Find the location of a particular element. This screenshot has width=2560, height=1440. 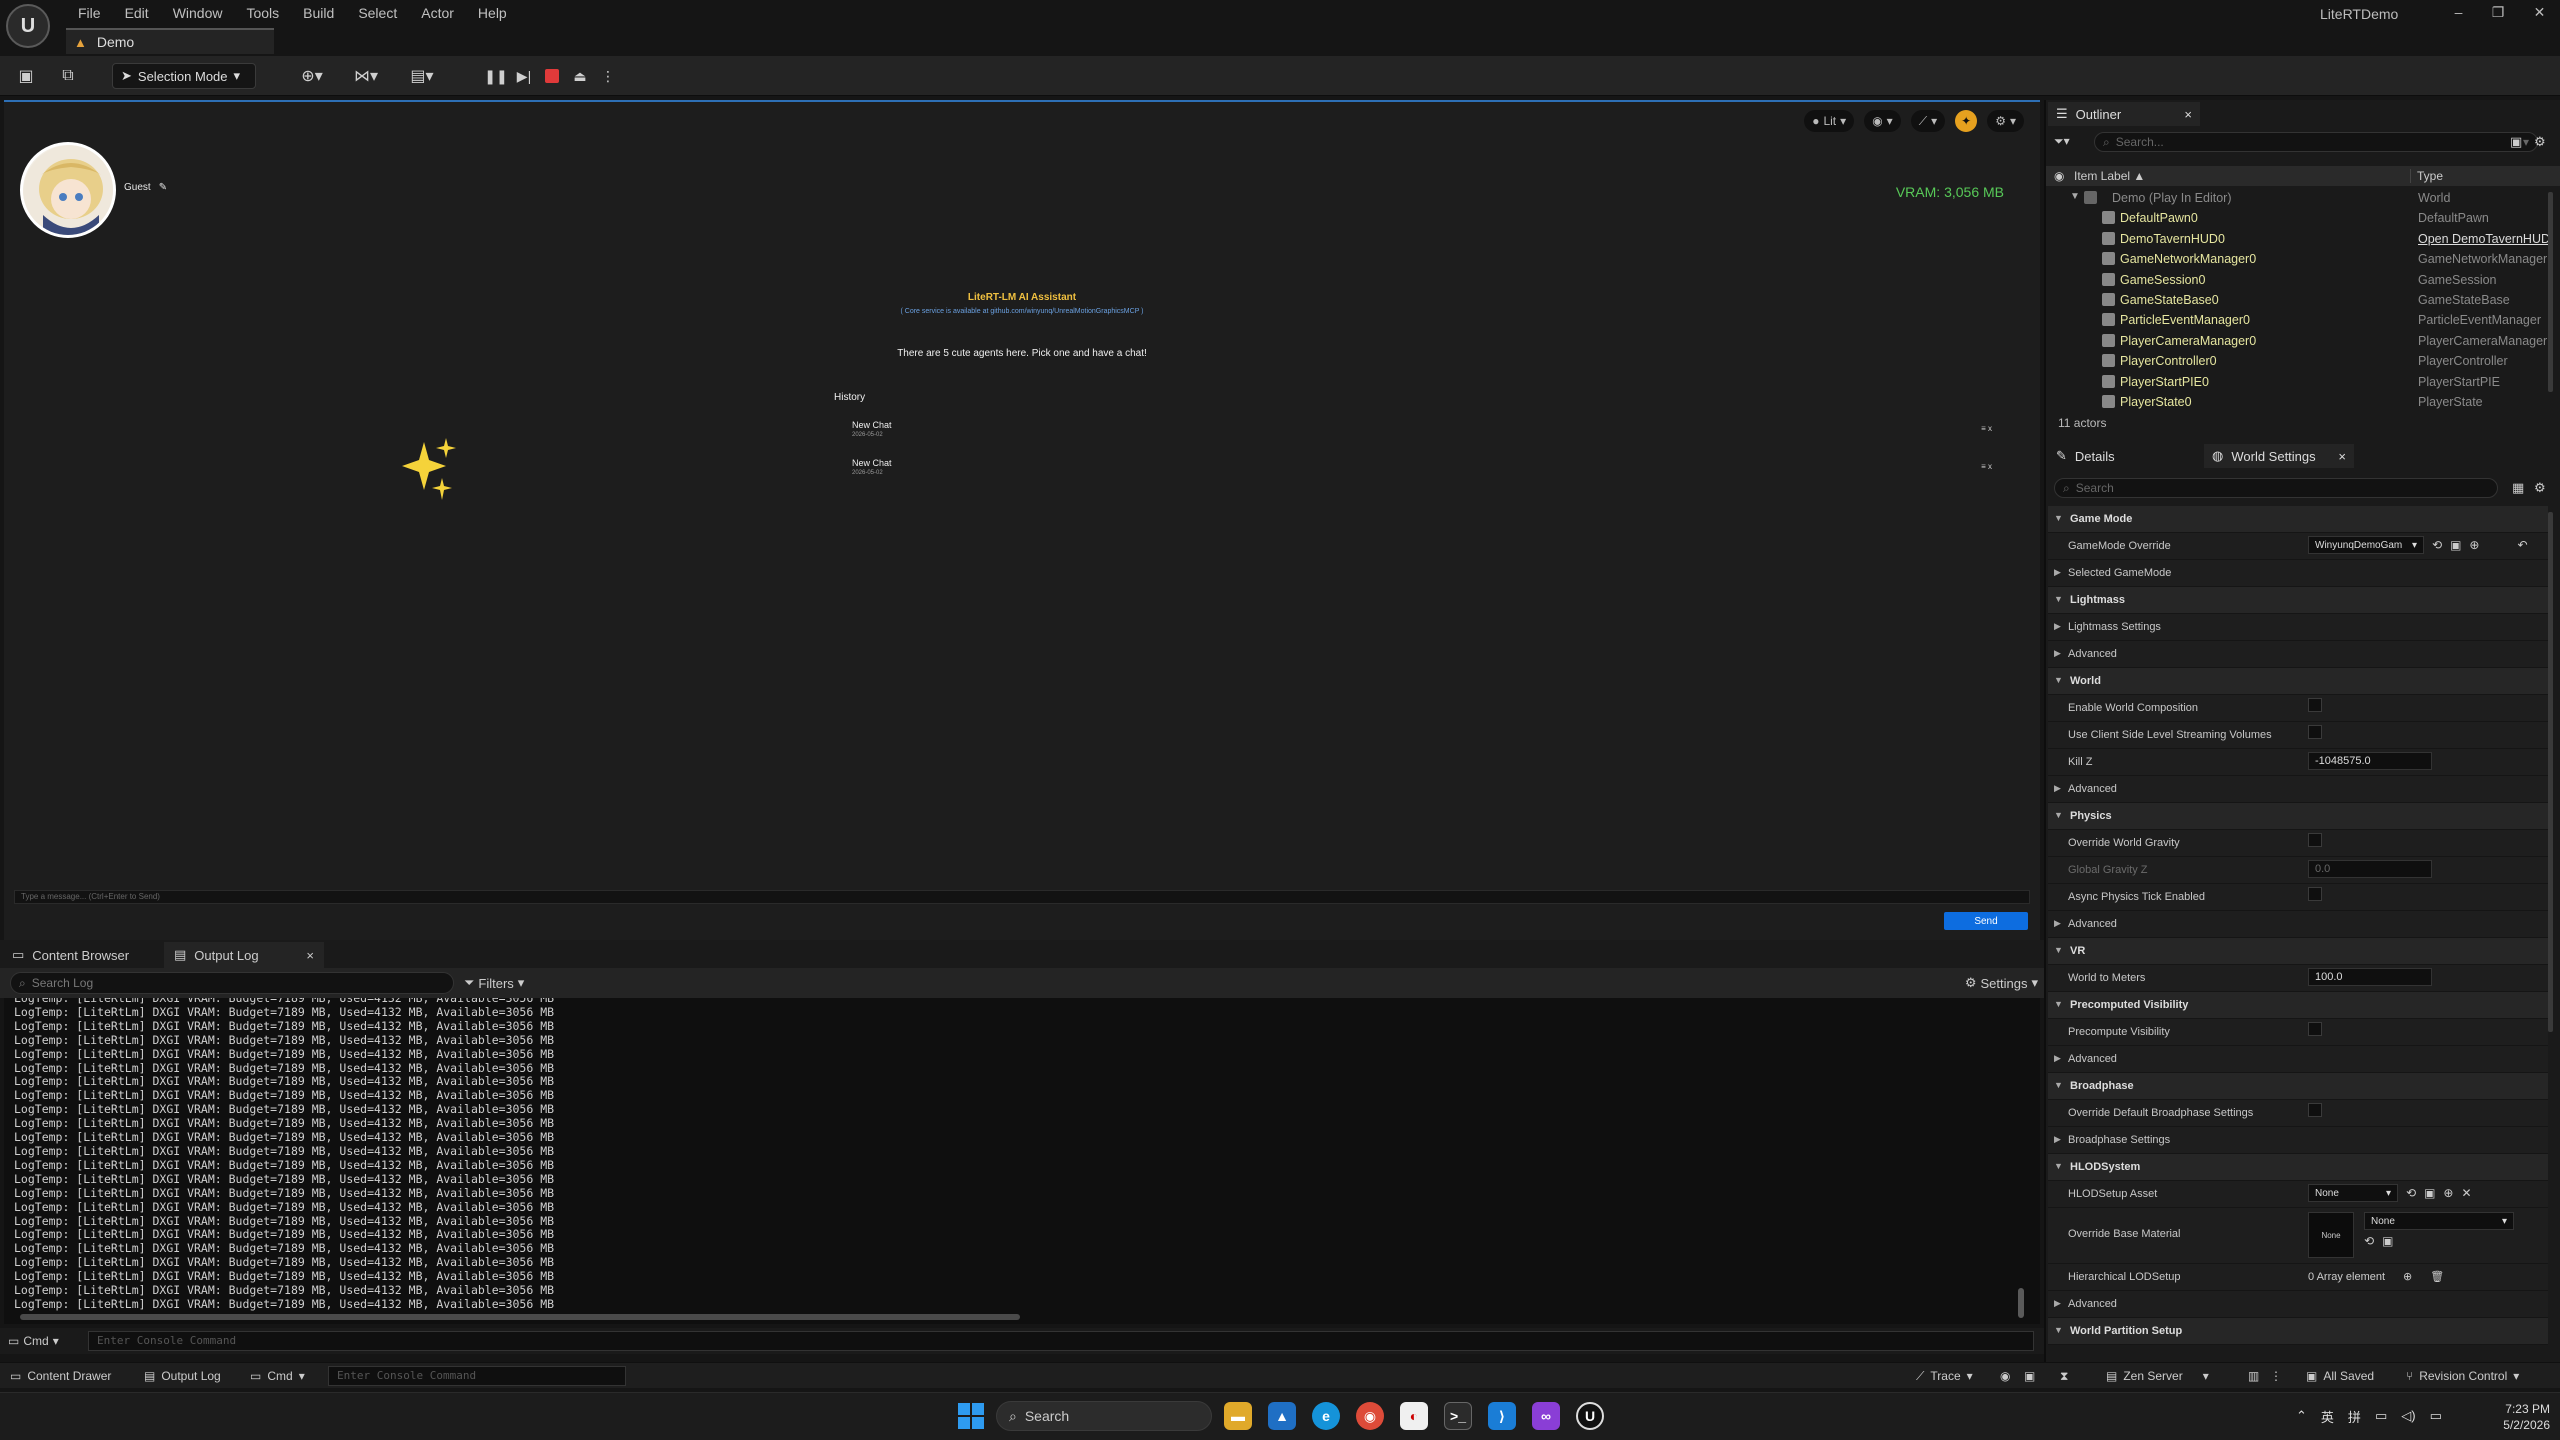

cmd-dropdown: ▭ Cmd ▾ is located at coordinates (33, 1341).